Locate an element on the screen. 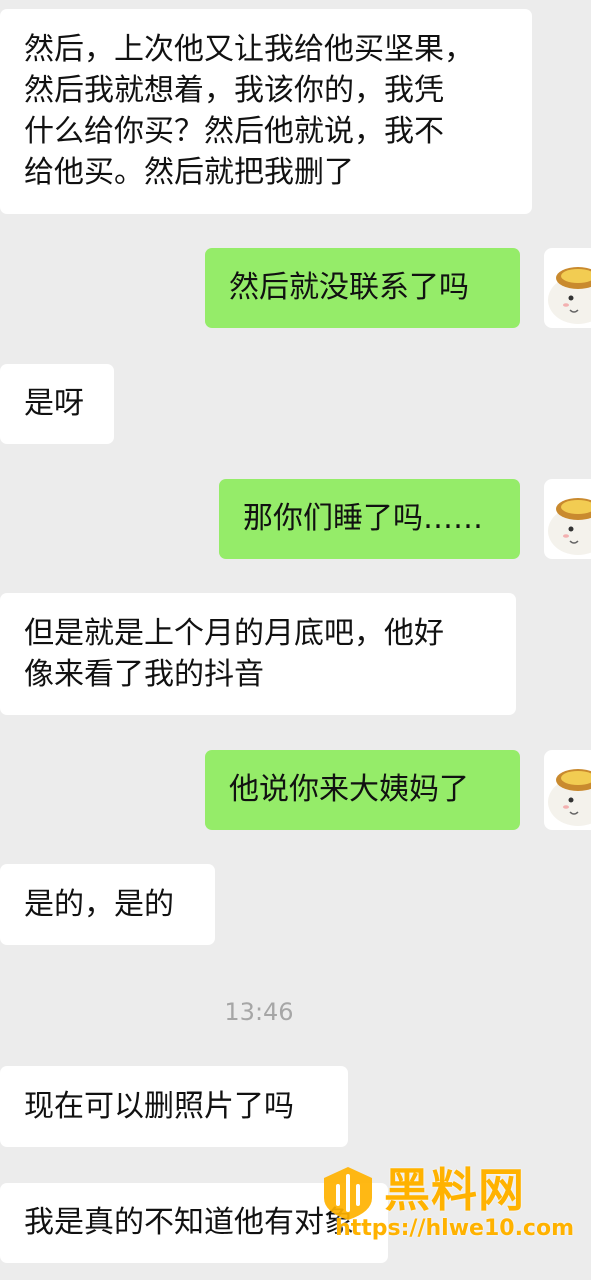  message-bubble-incoming: 是的，是的 is located at coordinates (107, 904).